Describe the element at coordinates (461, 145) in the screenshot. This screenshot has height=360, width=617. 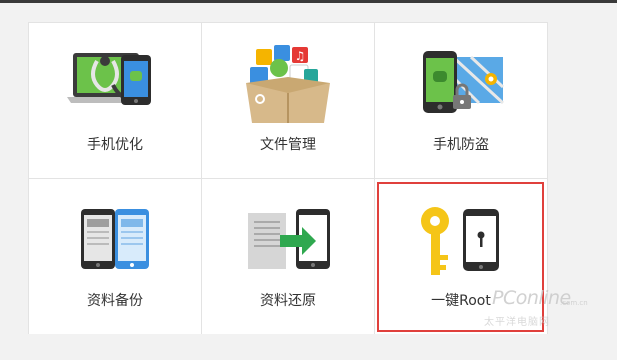
I see `tile-label: 手机防盗` at that location.